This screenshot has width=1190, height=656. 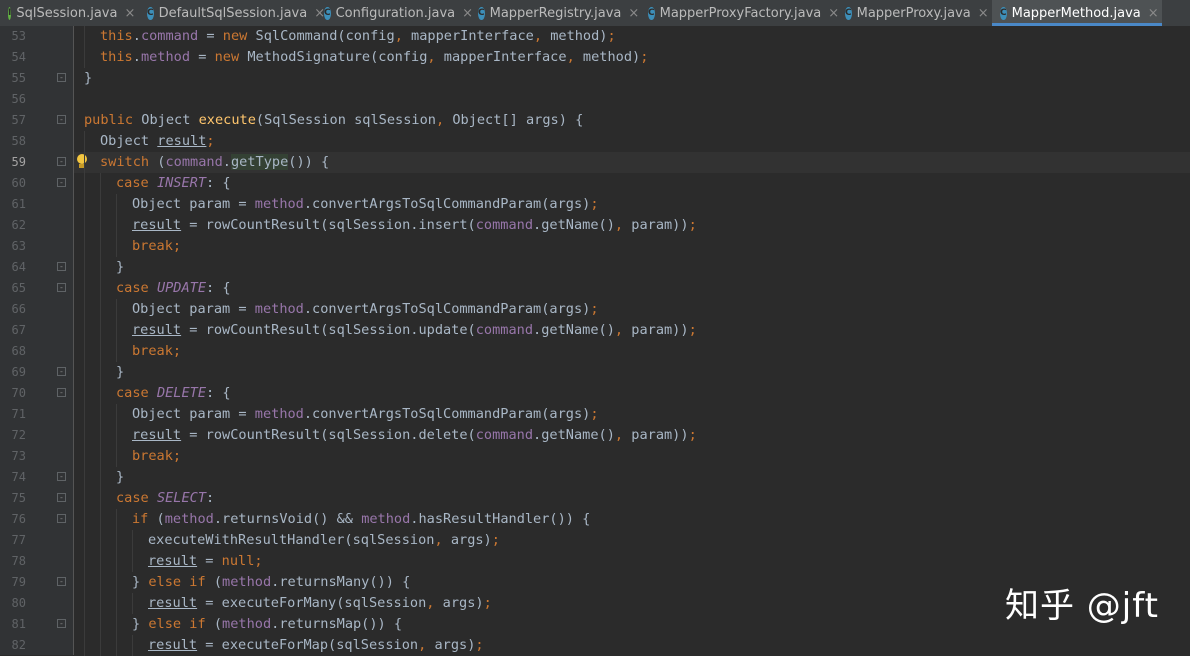 I want to click on tab-defaultsqlsession: C DefaultSqlSession.java ×, so click(x=232, y=13).